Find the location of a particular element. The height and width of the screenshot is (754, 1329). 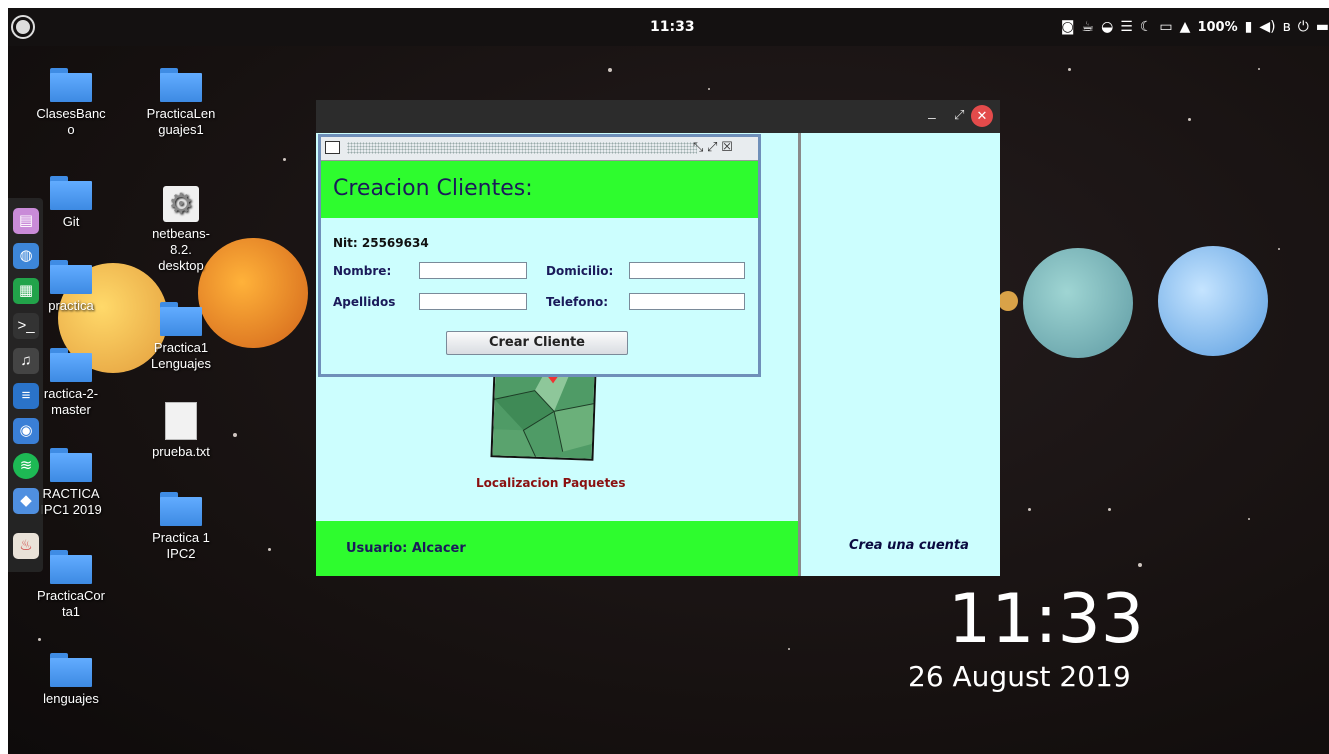

icon-label: IPC2 is located at coordinates (181, 553).